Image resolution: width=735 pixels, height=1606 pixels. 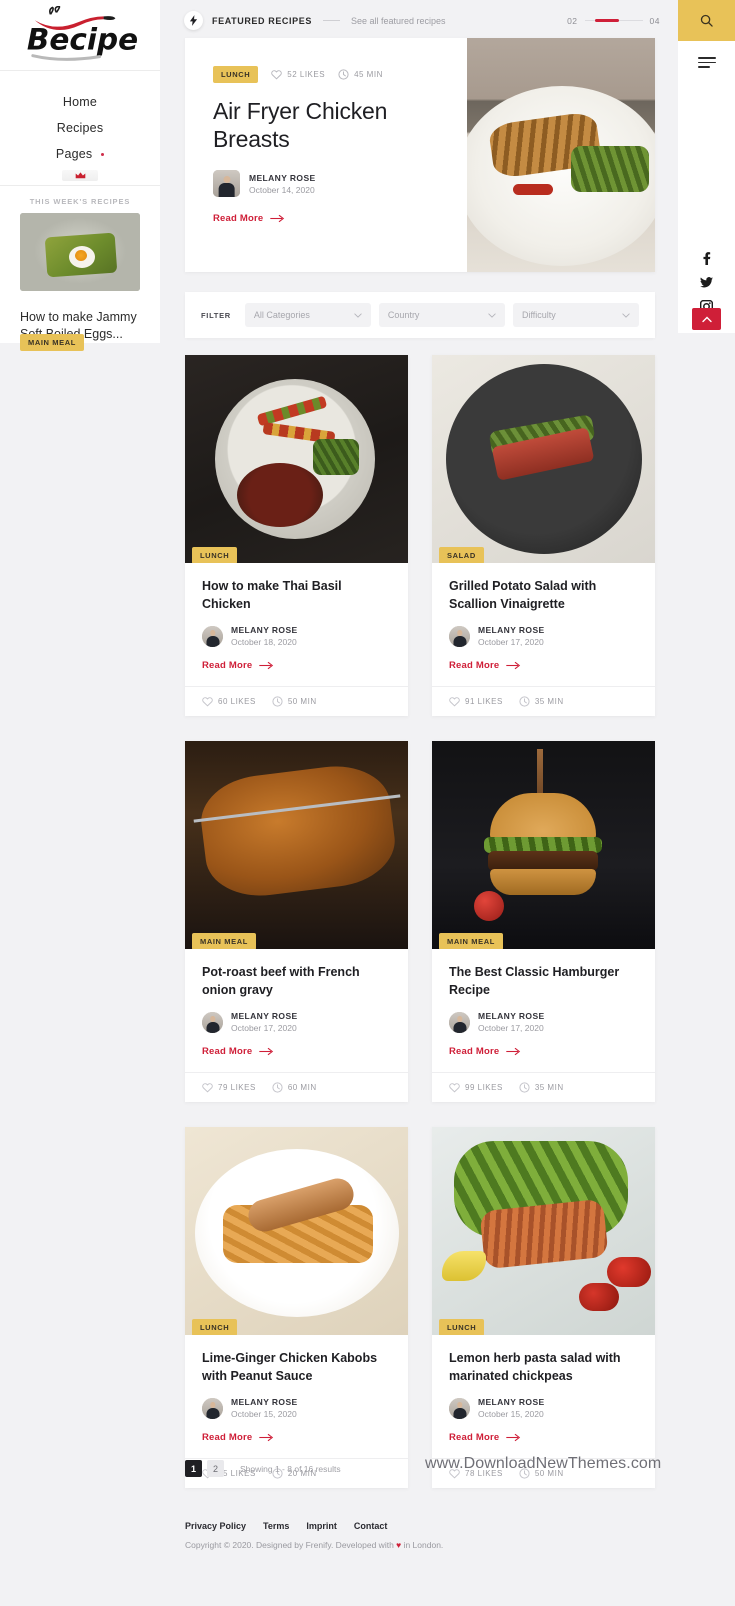 I want to click on featured-recipe-image, so click(x=561, y=155).